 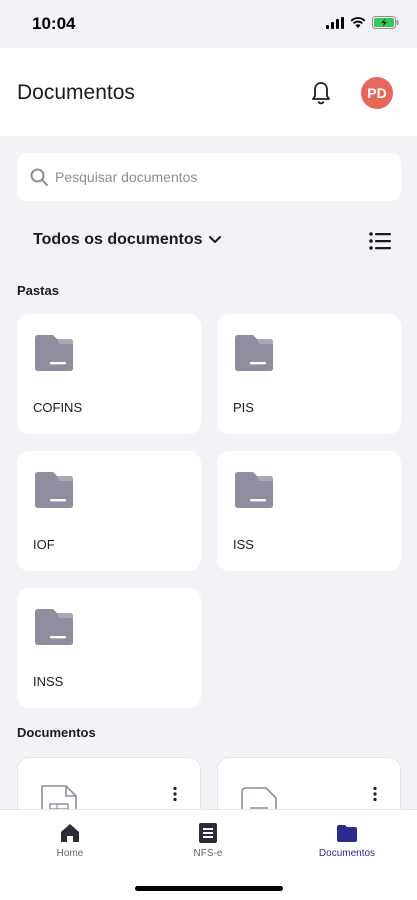 What do you see at coordinates (109, 648) in the screenshot?
I see `folder-card-inss: INSS` at bounding box center [109, 648].